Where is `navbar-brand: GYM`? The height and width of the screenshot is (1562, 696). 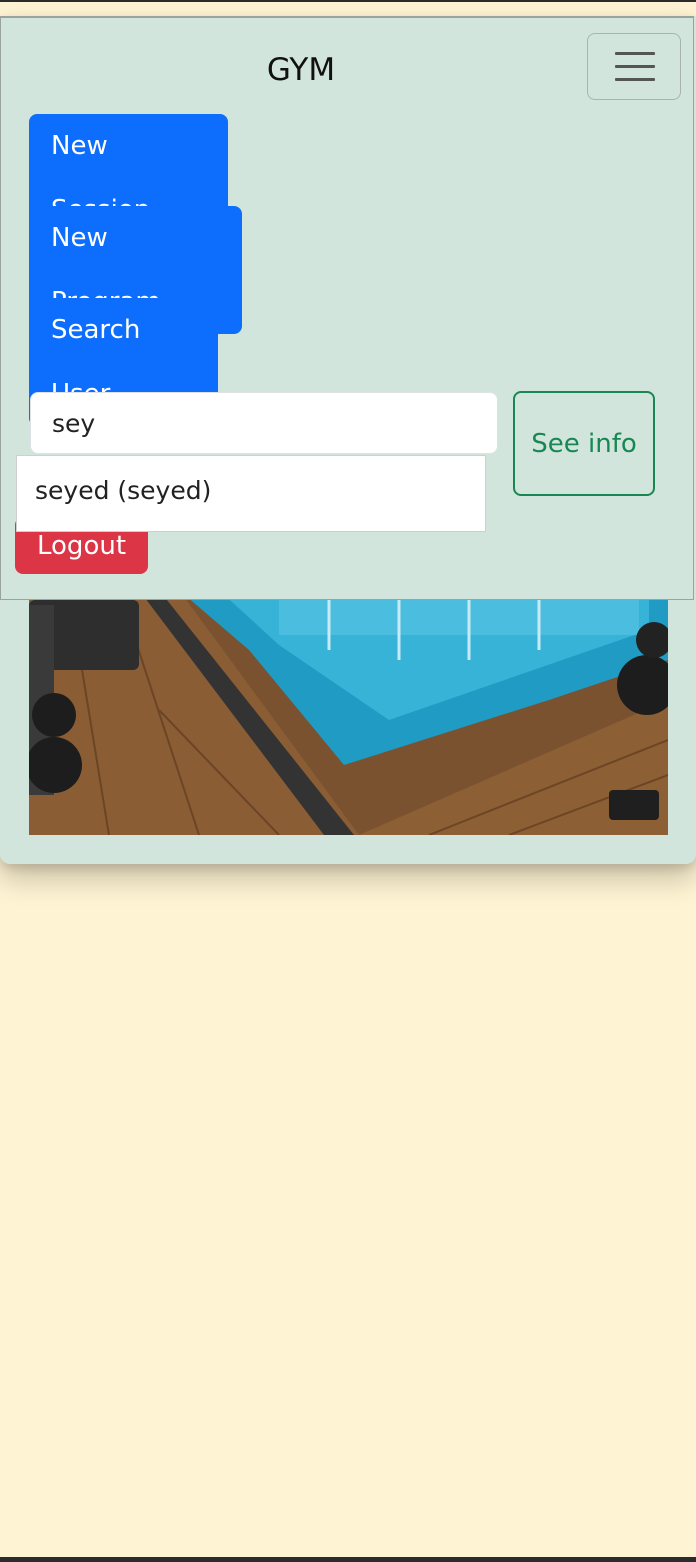
navbar-brand: GYM is located at coordinates (301, 70).